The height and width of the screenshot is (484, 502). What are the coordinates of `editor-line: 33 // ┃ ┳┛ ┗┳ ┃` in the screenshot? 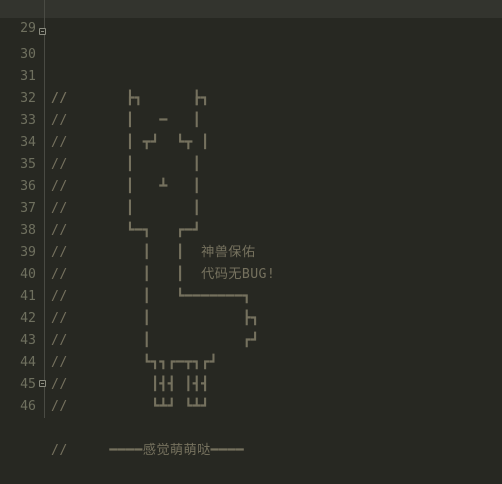 It's located at (251, 119).